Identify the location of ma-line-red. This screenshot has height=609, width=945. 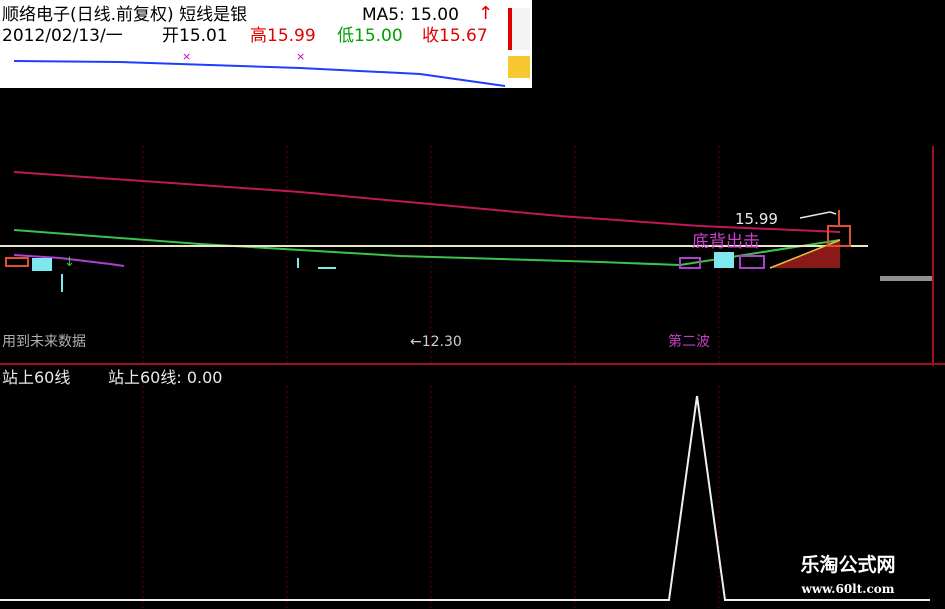
(427, 202).